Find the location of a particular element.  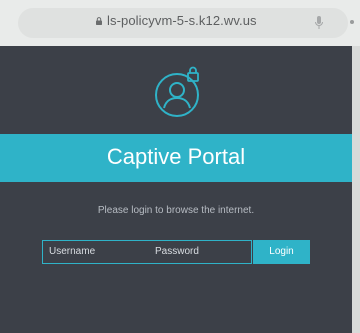

login-notice: Please login to browse the internet. is located at coordinates (176, 210).